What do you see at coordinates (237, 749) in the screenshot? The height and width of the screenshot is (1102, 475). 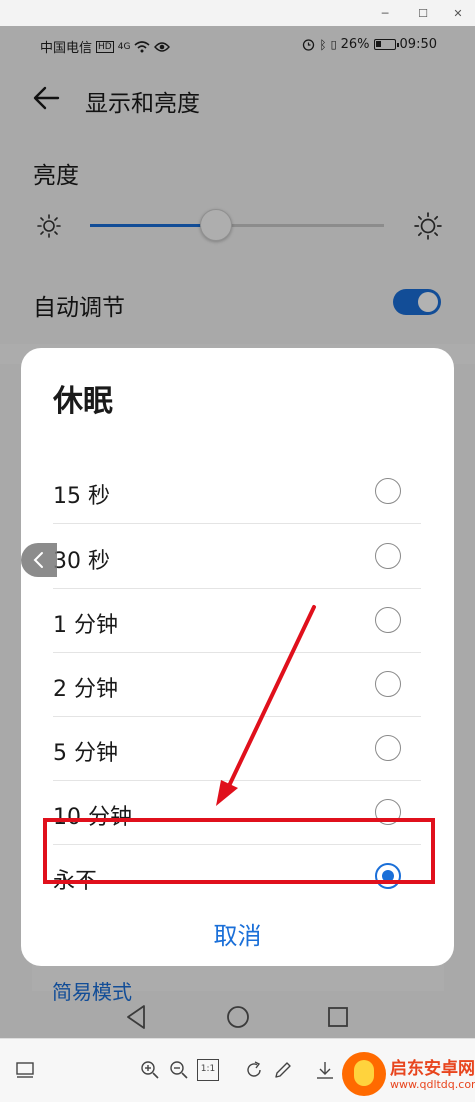 I see `sleep-option-5min: 5 分钟` at bounding box center [237, 749].